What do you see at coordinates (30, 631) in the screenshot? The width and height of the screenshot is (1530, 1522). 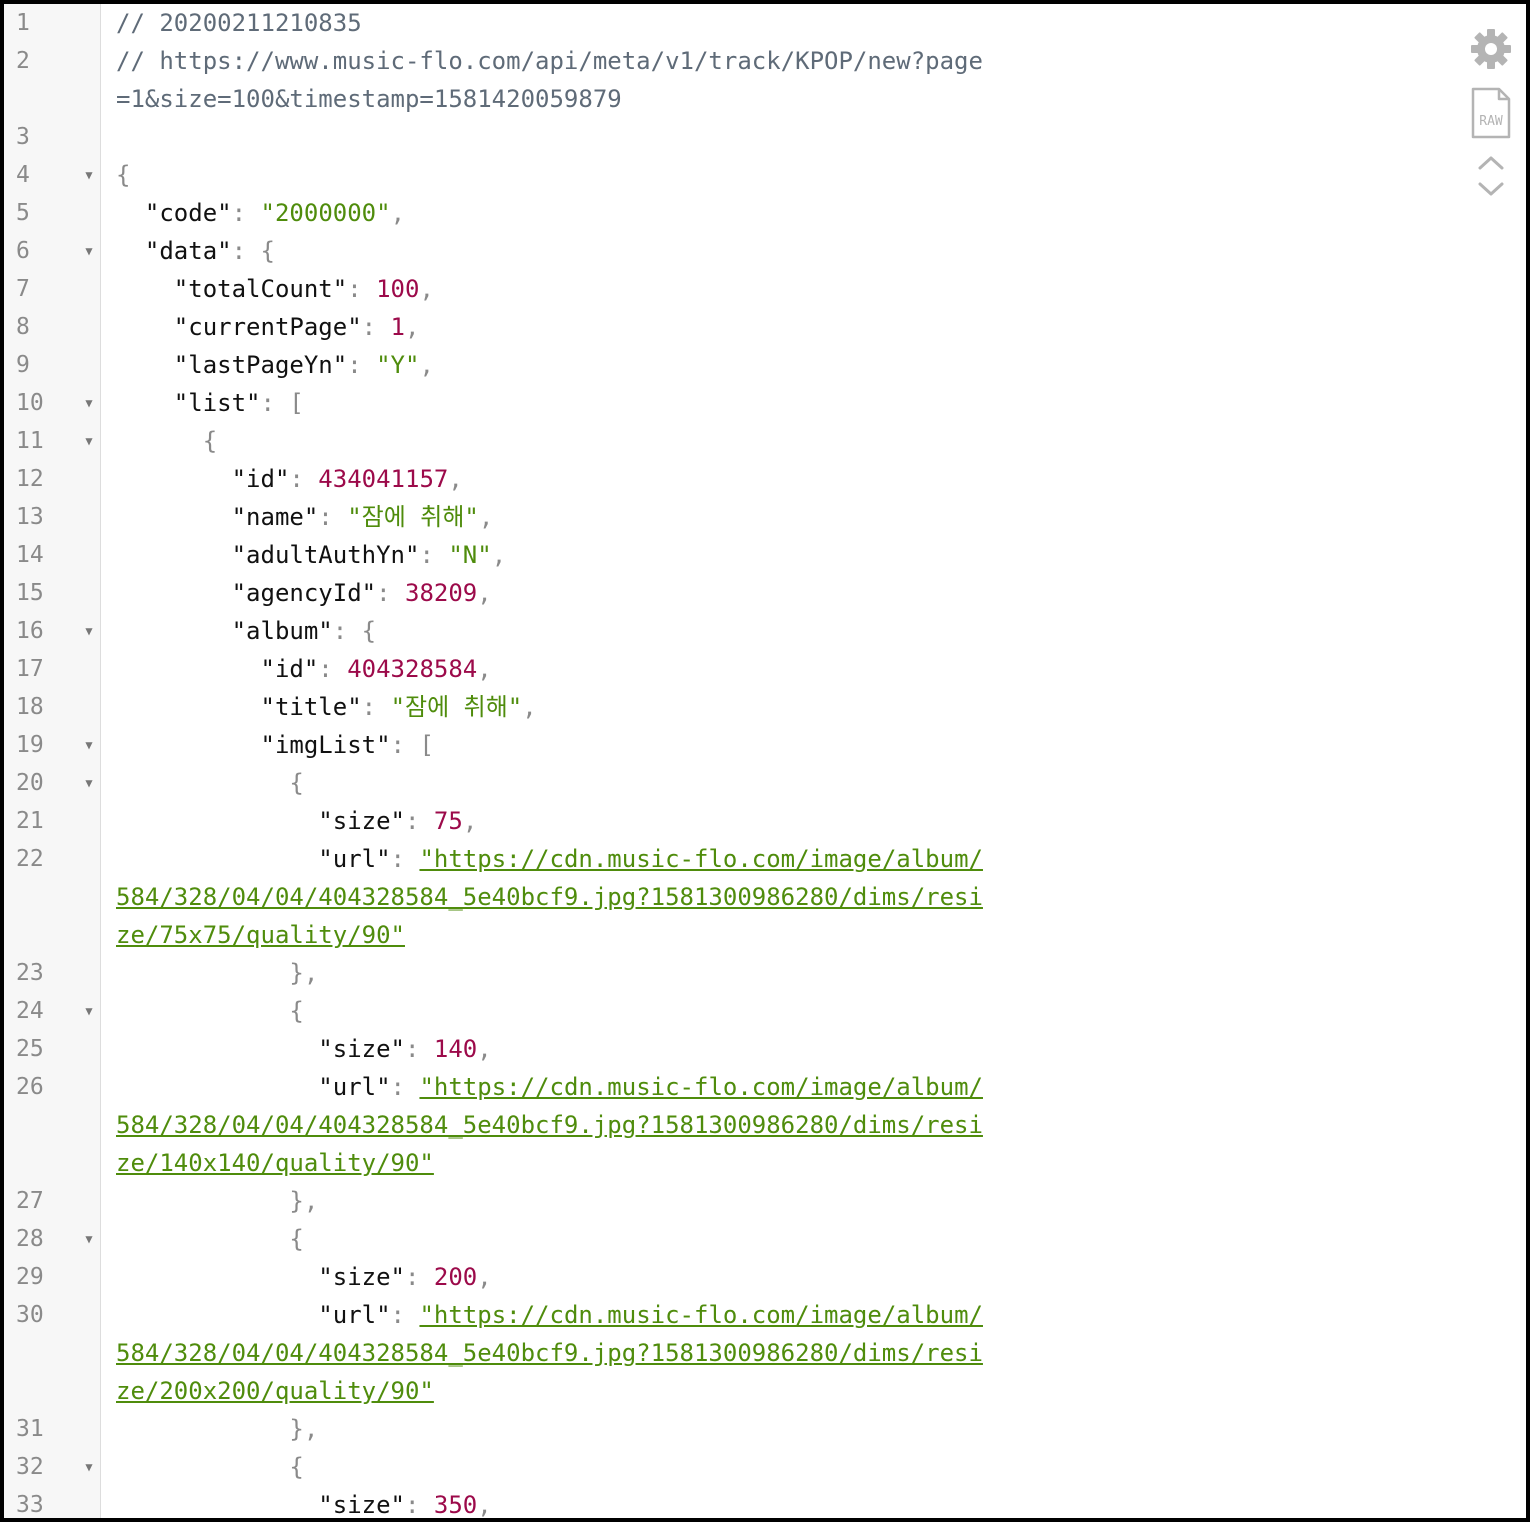 I see `line-number: 16` at bounding box center [30, 631].